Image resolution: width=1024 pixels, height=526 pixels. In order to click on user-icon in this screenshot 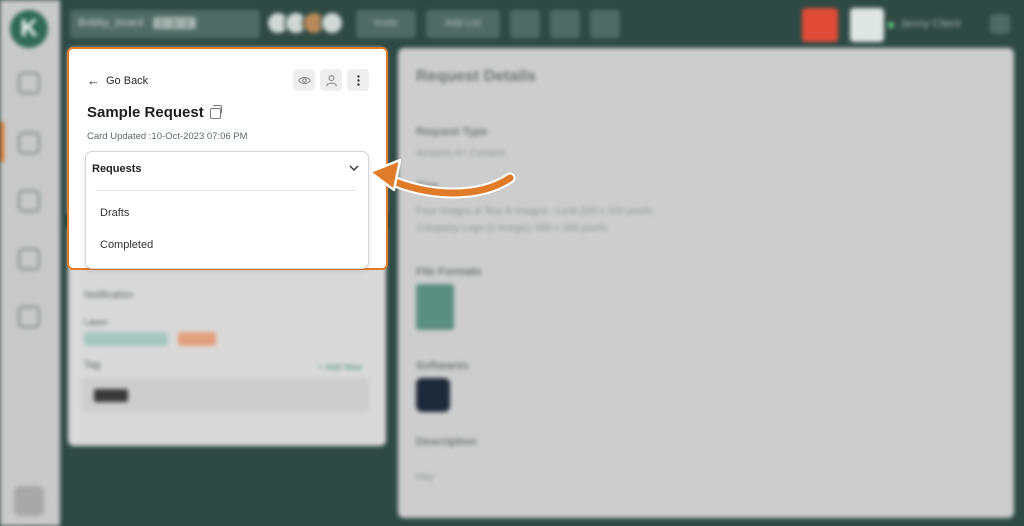, I will do `click(331, 80)`.